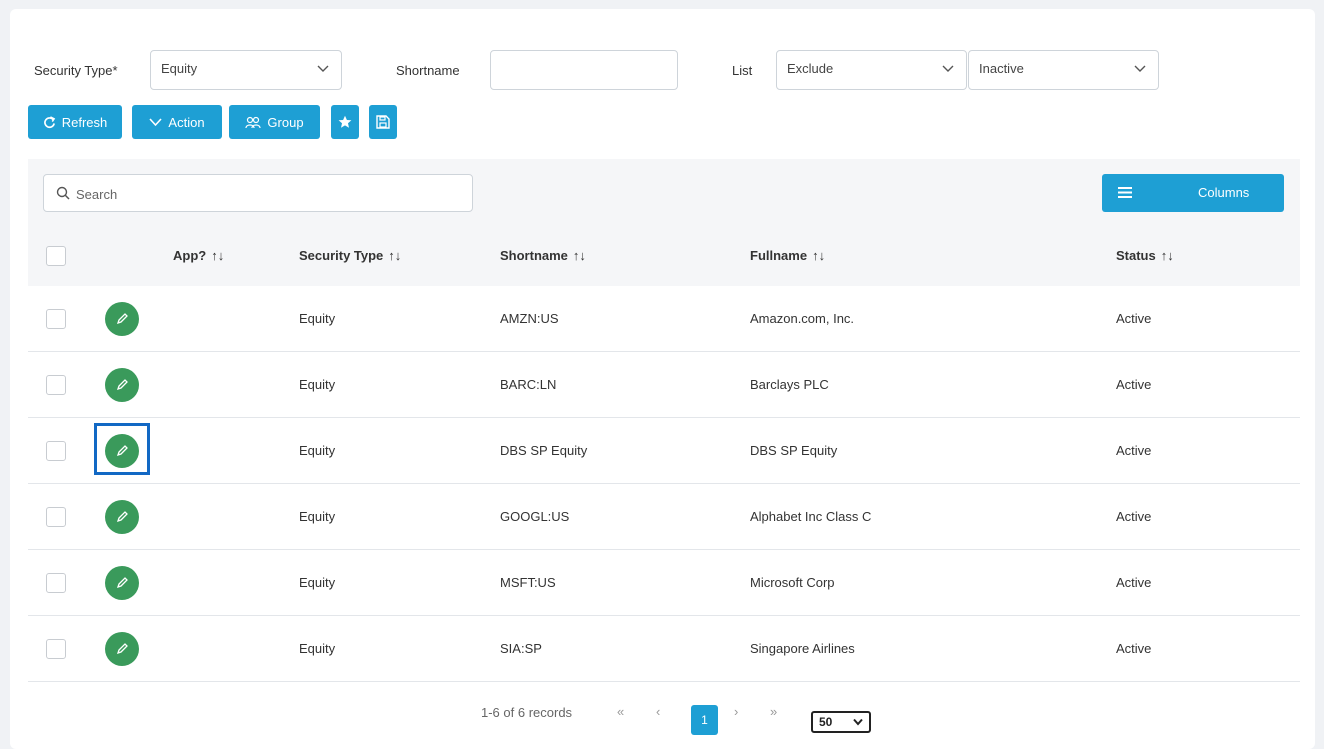 This screenshot has height=749, width=1324. I want to click on favorite-button, so click(345, 122).